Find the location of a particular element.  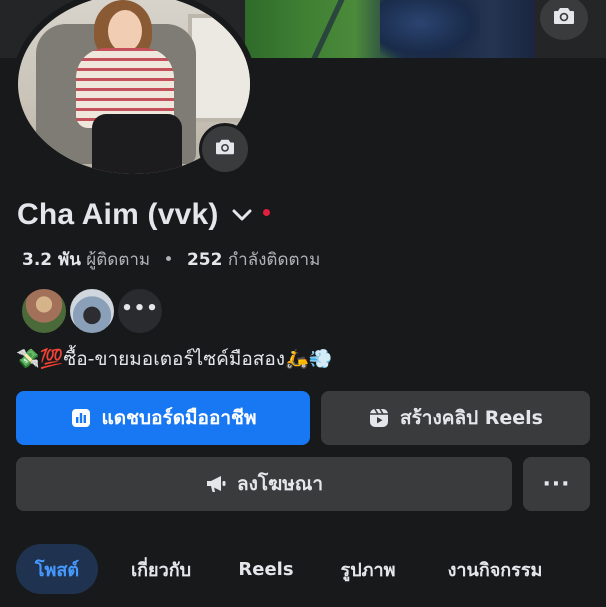

follow-stats: 3.2 พัน ผู้ติดตาม • 252 กำลังติดตาม is located at coordinates (171, 259).